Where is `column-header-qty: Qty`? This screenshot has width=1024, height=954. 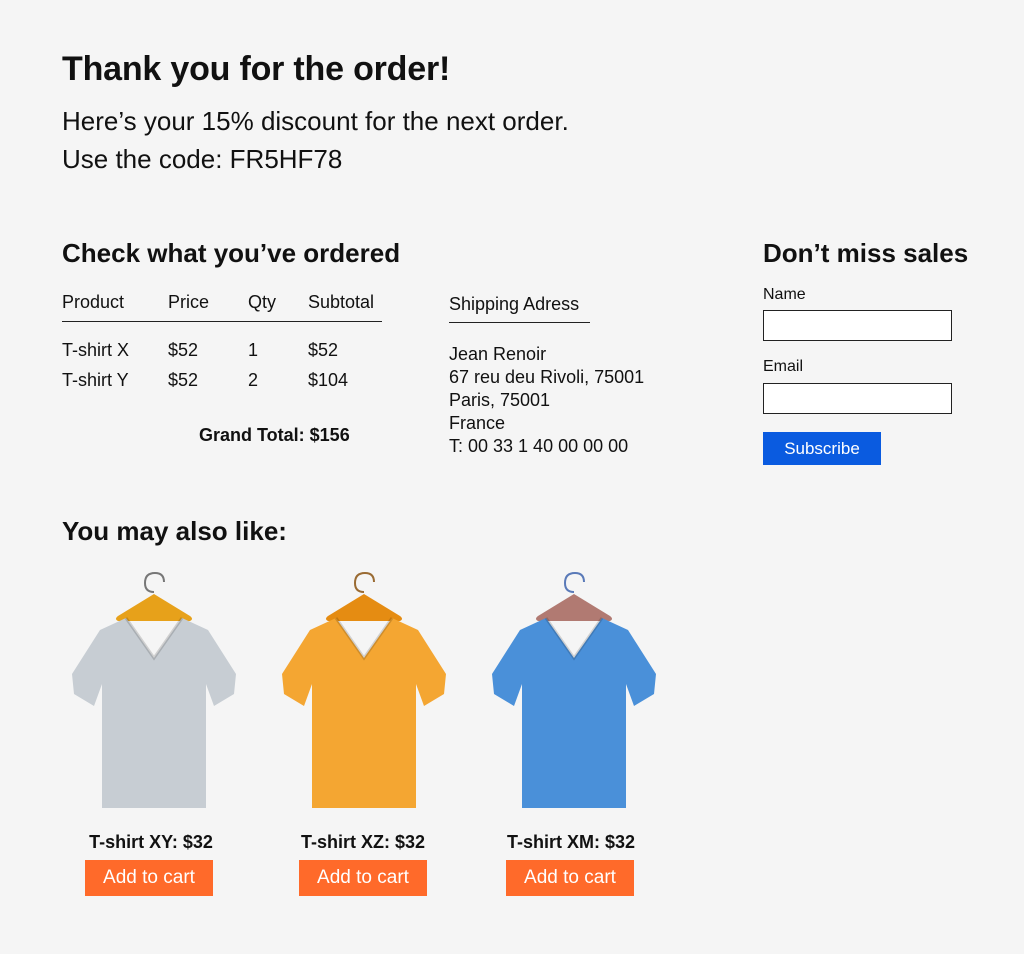
column-header-qty: Qty is located at coordinates (278, 307).